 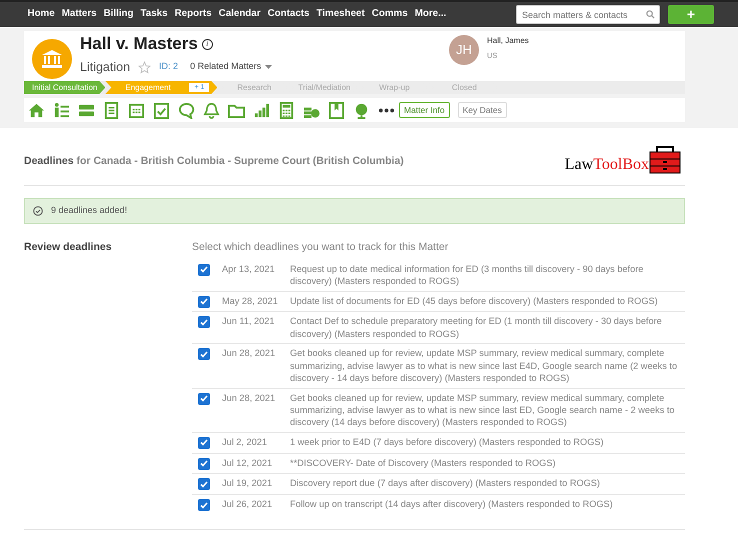 I want to click on instructions-text: Select which deadlines you want to track for this Matter, so click(x=321, y=247).